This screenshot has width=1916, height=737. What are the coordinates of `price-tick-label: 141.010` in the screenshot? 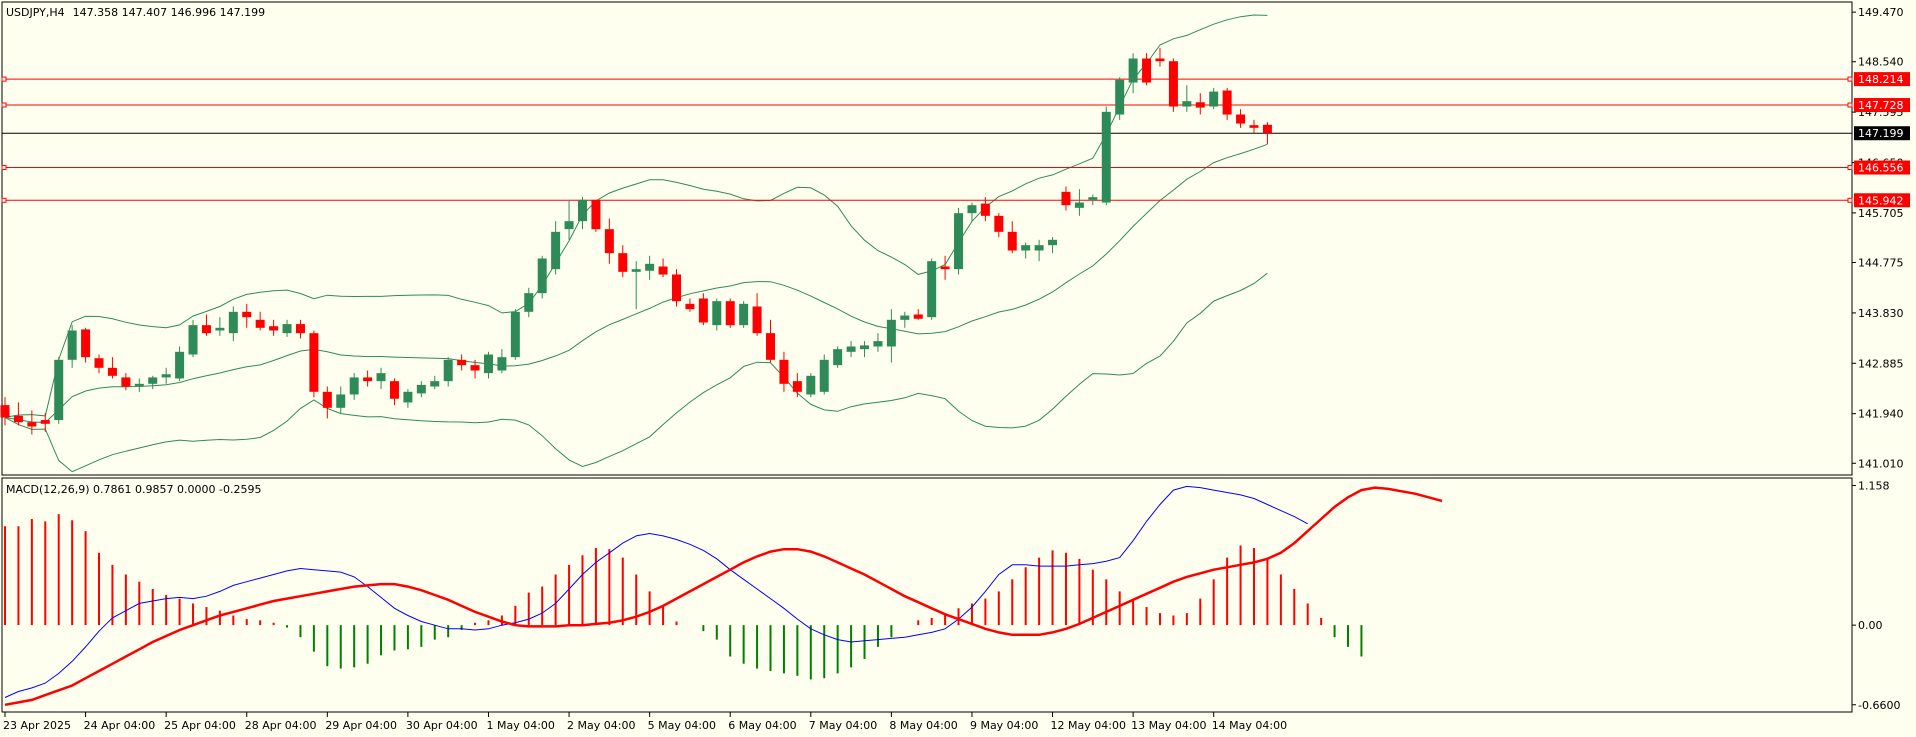 It's located at (1881, 463).